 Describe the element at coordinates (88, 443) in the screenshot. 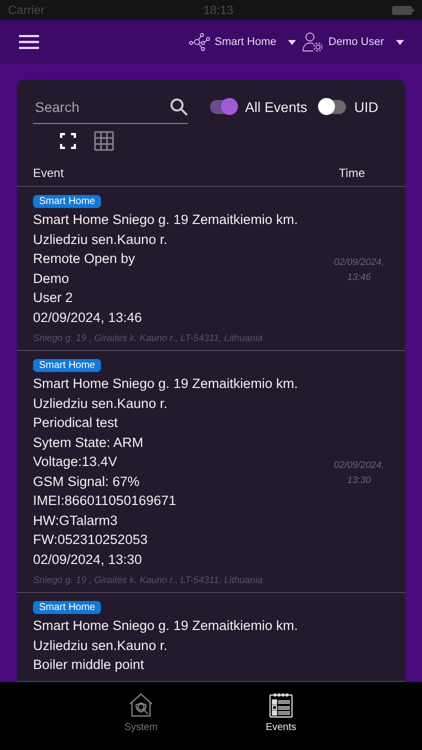

I see `event-text-line: Sytem State: ARM` at that location.